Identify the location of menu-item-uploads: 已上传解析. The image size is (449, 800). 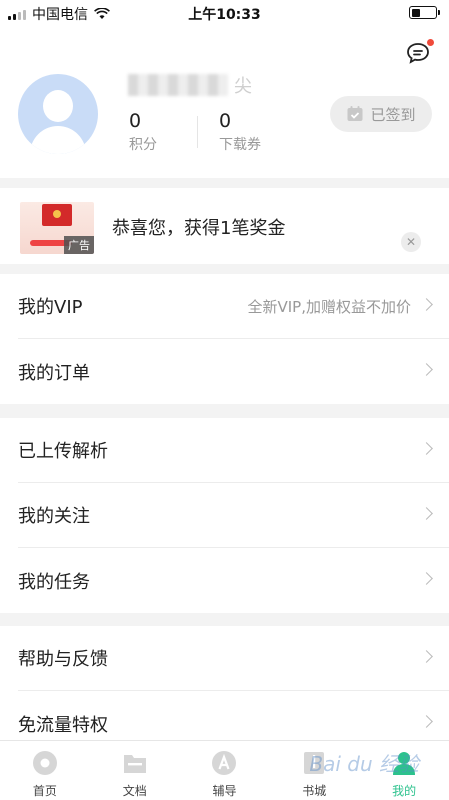
(233, 450).